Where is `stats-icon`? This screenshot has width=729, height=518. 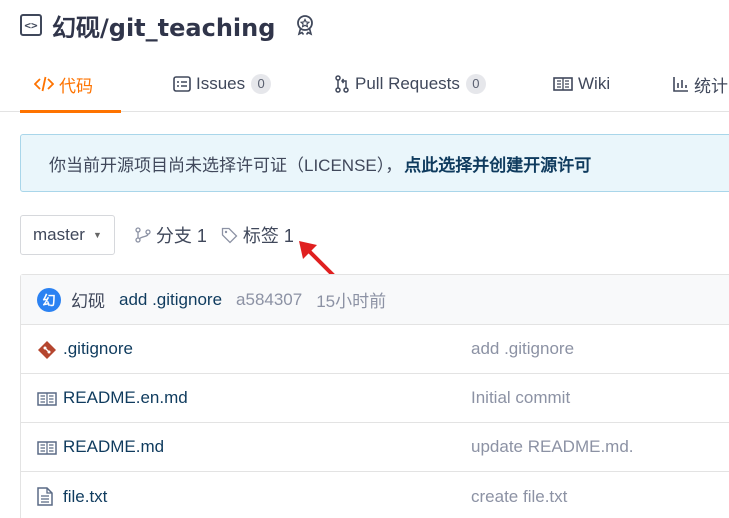 stats-icon is located at coordinates (681, 84).